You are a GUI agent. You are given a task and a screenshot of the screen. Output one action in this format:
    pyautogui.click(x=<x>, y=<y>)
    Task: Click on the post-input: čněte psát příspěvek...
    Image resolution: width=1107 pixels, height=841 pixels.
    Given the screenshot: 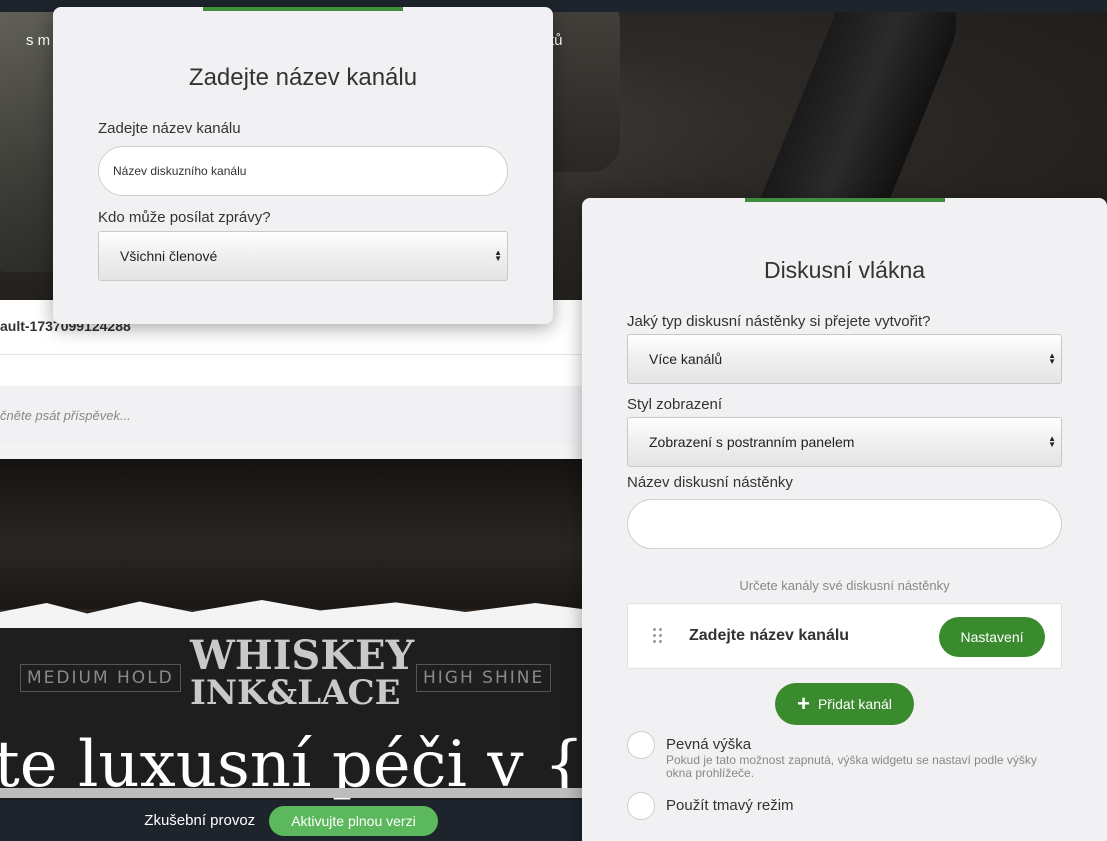 What is the action you would take?
    pyautogui.click(x=291, y=415)
    